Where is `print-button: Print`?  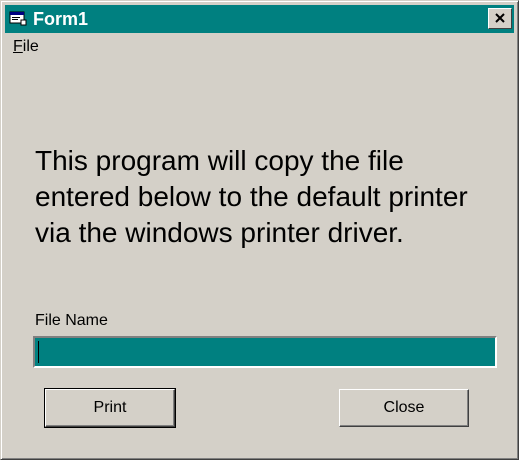
print-button: Print is located at coordinates (110, 408).